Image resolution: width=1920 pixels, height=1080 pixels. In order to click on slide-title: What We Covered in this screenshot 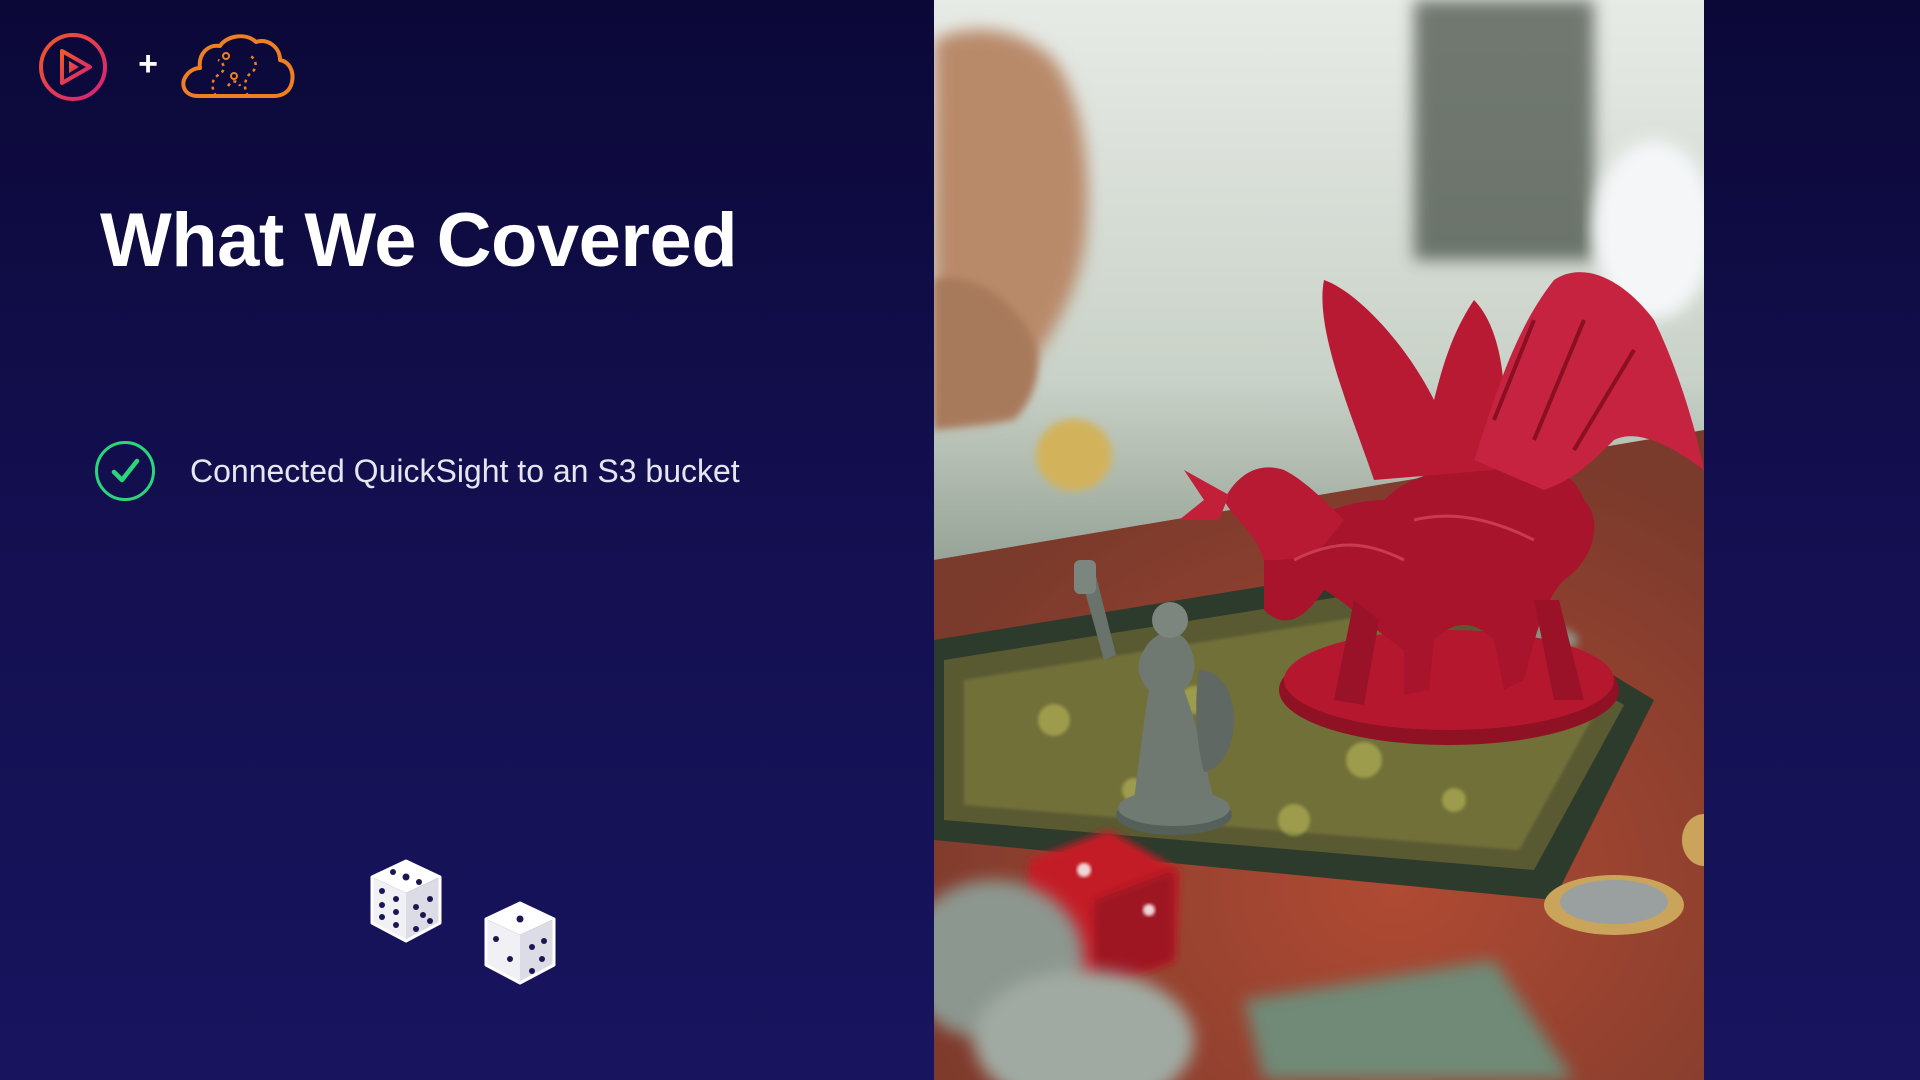, I will do `click(419, 240)`.